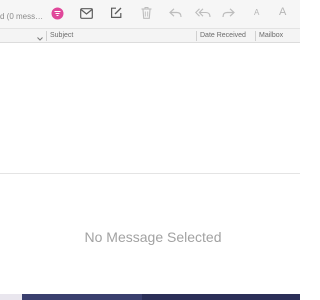  What do you see at coordinates (61, 36) in the screenshot?
I see `column-header-subject: Subject` at bounding box center [61, 36].